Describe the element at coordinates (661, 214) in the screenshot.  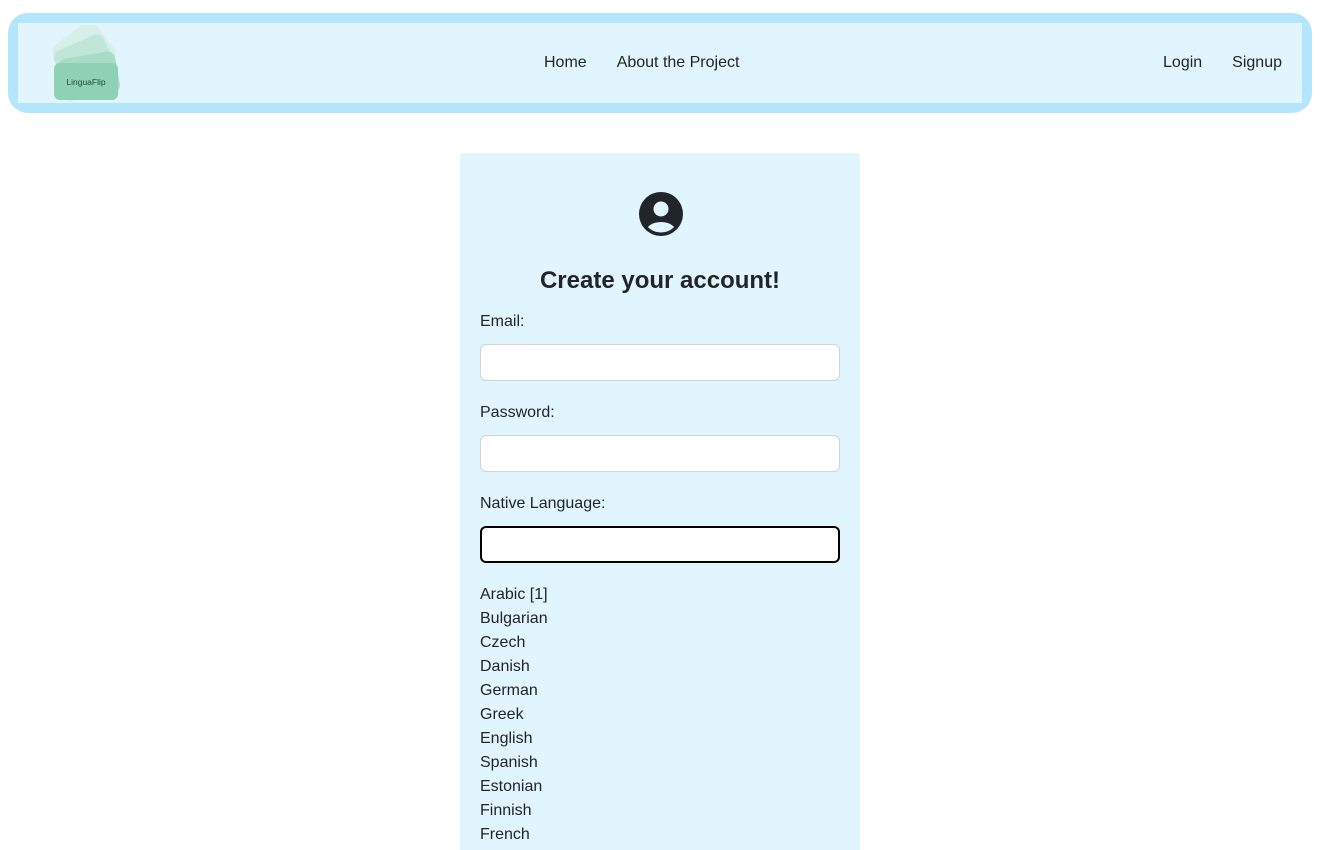
I see `user-circle-icon` at that location.